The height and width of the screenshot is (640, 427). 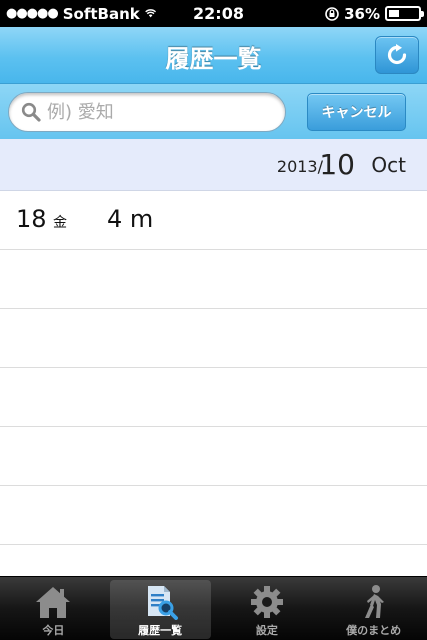 I want to click on refresh-icon, so click(x=397, y=54).